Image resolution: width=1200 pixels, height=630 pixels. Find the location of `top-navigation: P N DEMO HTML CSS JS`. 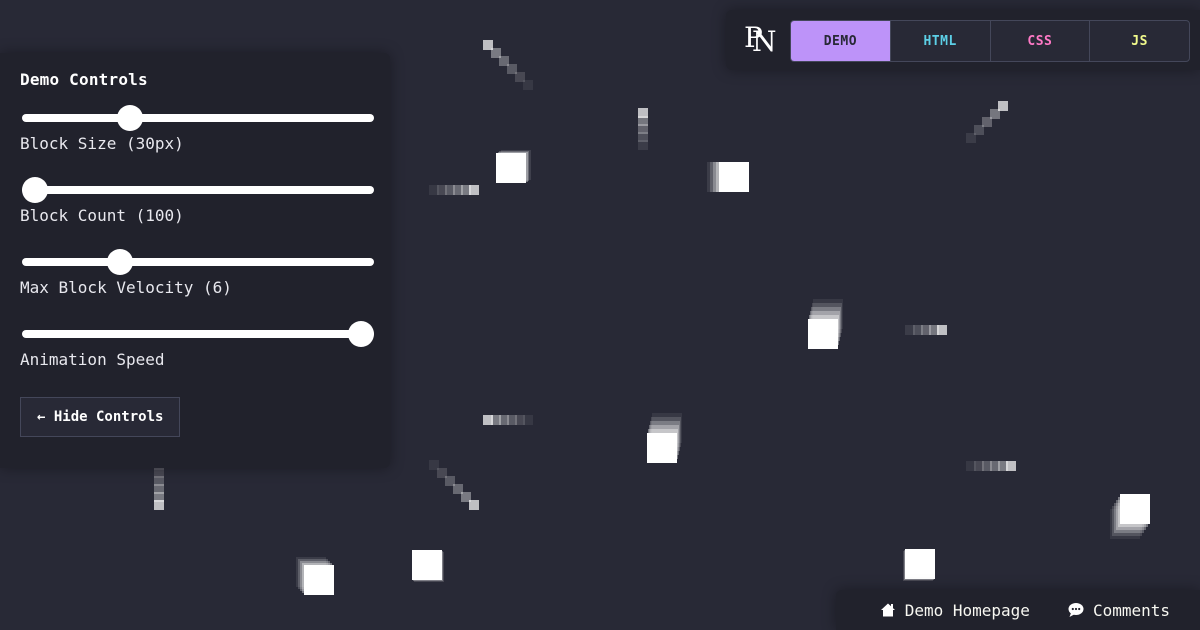

top-navigation: P N DEMO HTML CSS JS is located at coordinates (963, 40).